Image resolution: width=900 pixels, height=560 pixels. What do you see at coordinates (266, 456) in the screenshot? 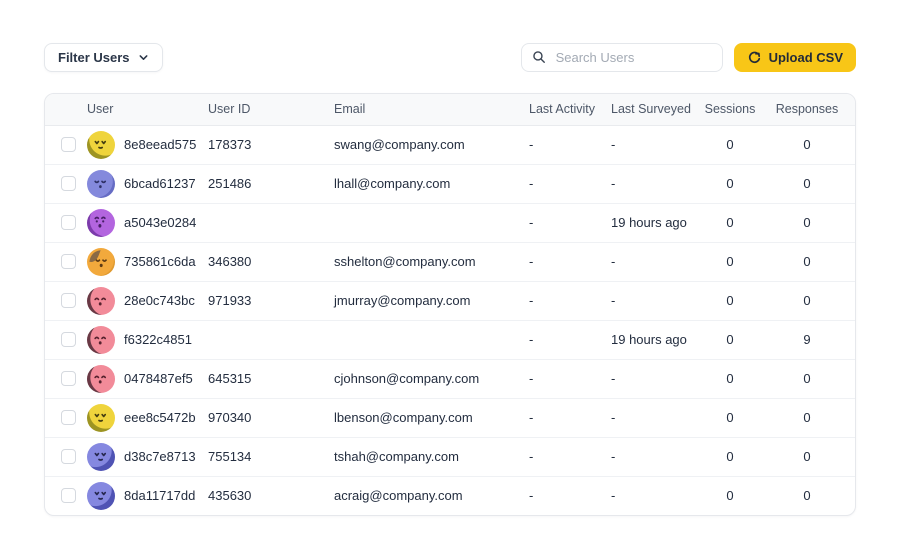
I see `user-id-cell: 755134` at bounding box center [266, 456].